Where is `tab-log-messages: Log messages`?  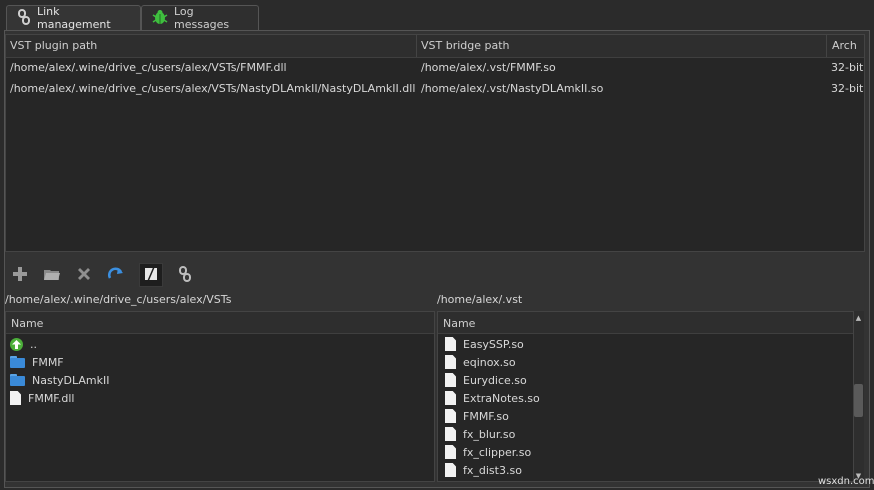 tab-log-messages: Log messages is located at coordinates (200, 18).